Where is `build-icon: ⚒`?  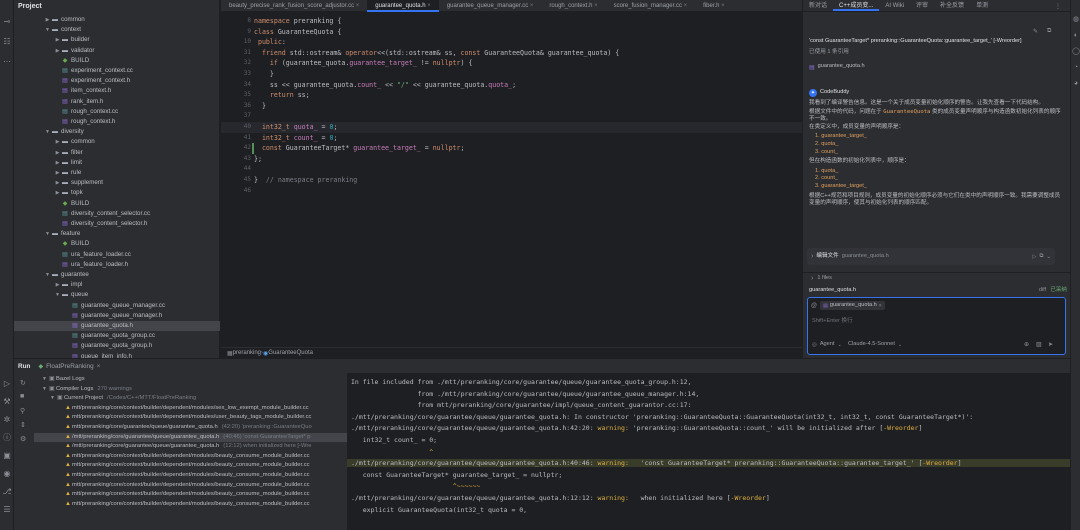 build-icon: ⚒ is located at coordinates (7, 402).